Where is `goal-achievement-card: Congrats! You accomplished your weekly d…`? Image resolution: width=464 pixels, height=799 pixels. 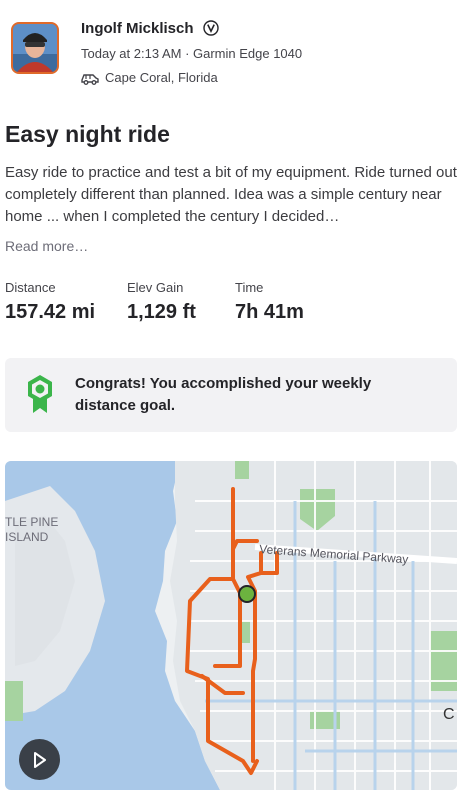
goal-achievement-card: Congrats! You accomplished your weekly d… is located at coordinates (231, 395).